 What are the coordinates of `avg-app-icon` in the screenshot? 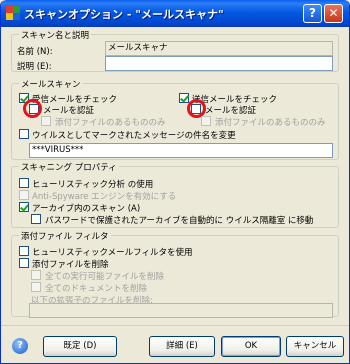 It's located at (13, 13).